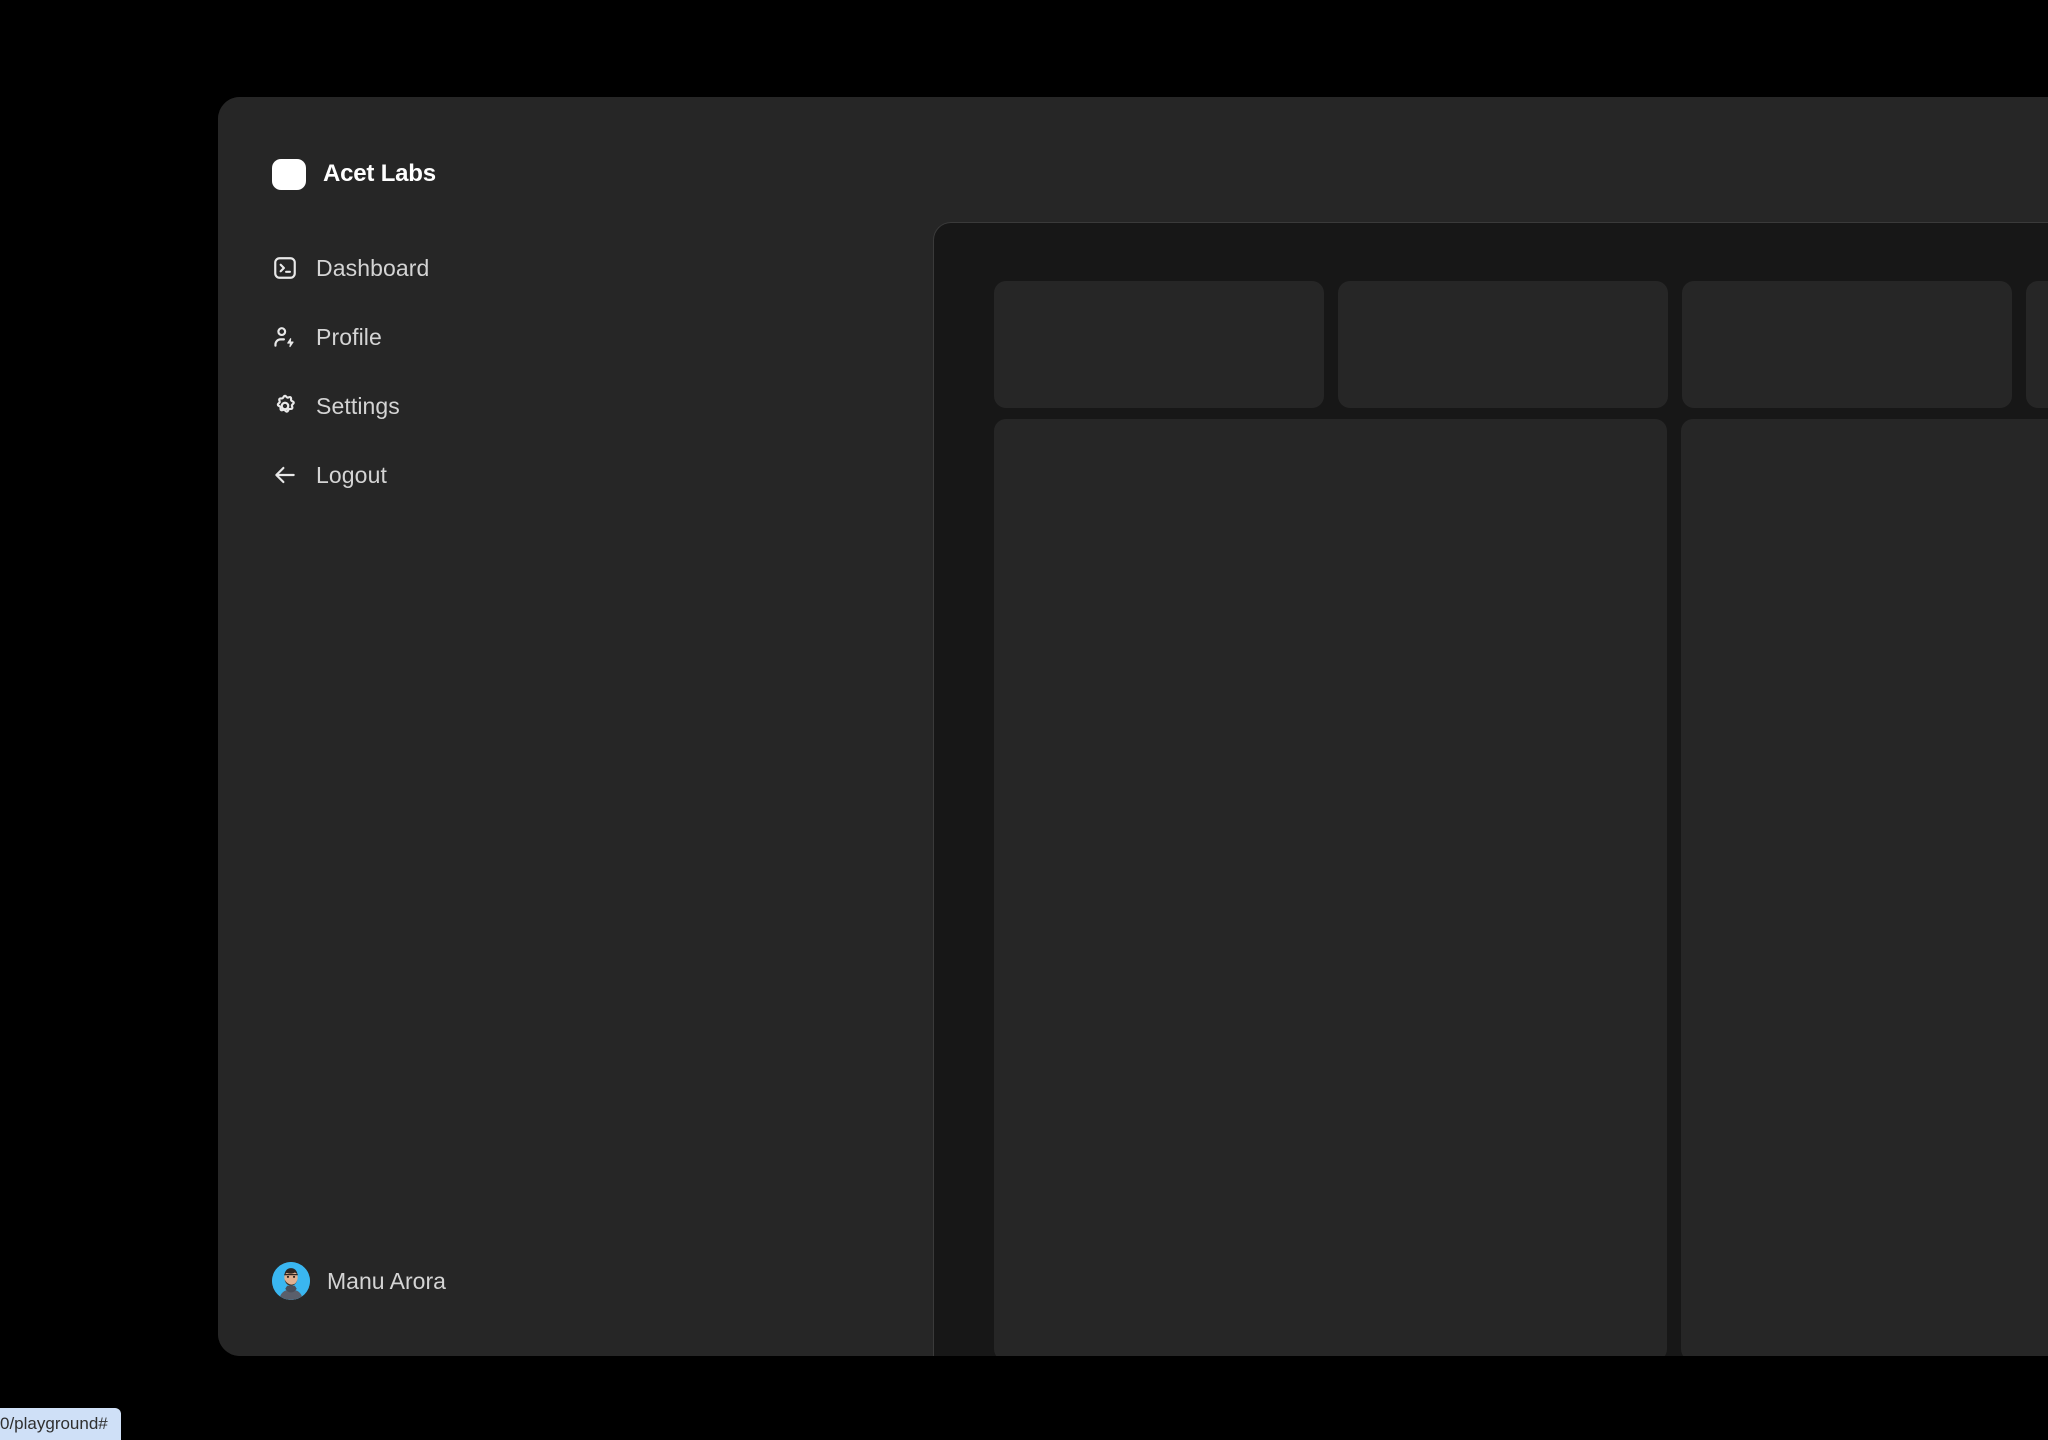 This screenshot has width=2048, height=1440. I want to click on sidebar-user-name: Manu Arora, so click(386, 1280).